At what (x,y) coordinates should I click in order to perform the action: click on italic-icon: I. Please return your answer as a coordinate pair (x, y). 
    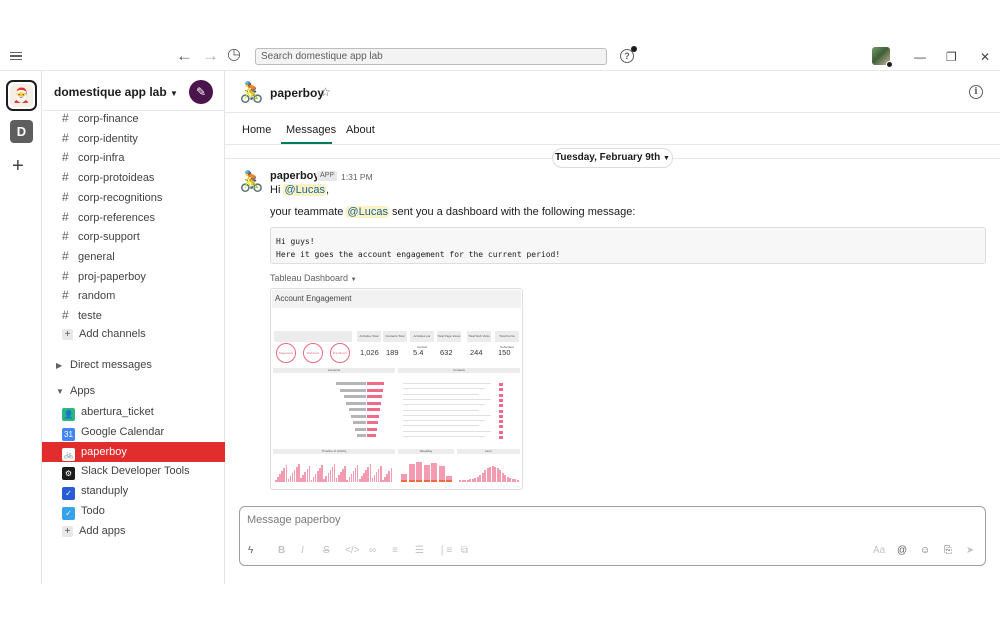
    Looking at the image, I should click on (302, 550).